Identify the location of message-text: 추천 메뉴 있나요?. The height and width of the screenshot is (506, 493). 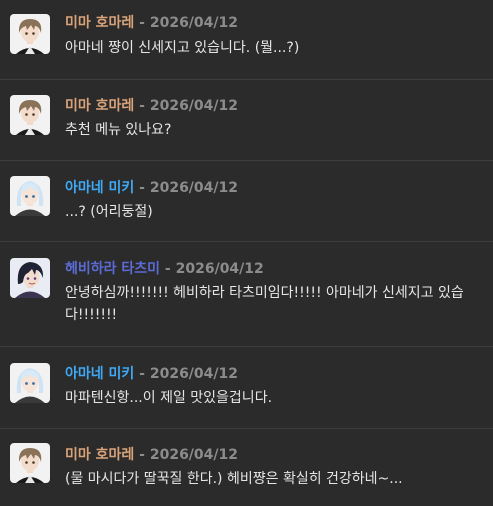
(118, 130).